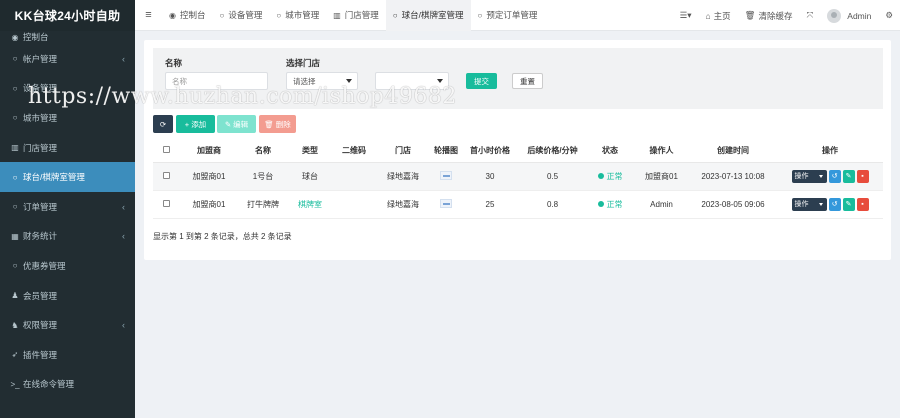 This screenshot has height=418, width=900. I want to click on list-icon: ☰▾, so click(685, 15).